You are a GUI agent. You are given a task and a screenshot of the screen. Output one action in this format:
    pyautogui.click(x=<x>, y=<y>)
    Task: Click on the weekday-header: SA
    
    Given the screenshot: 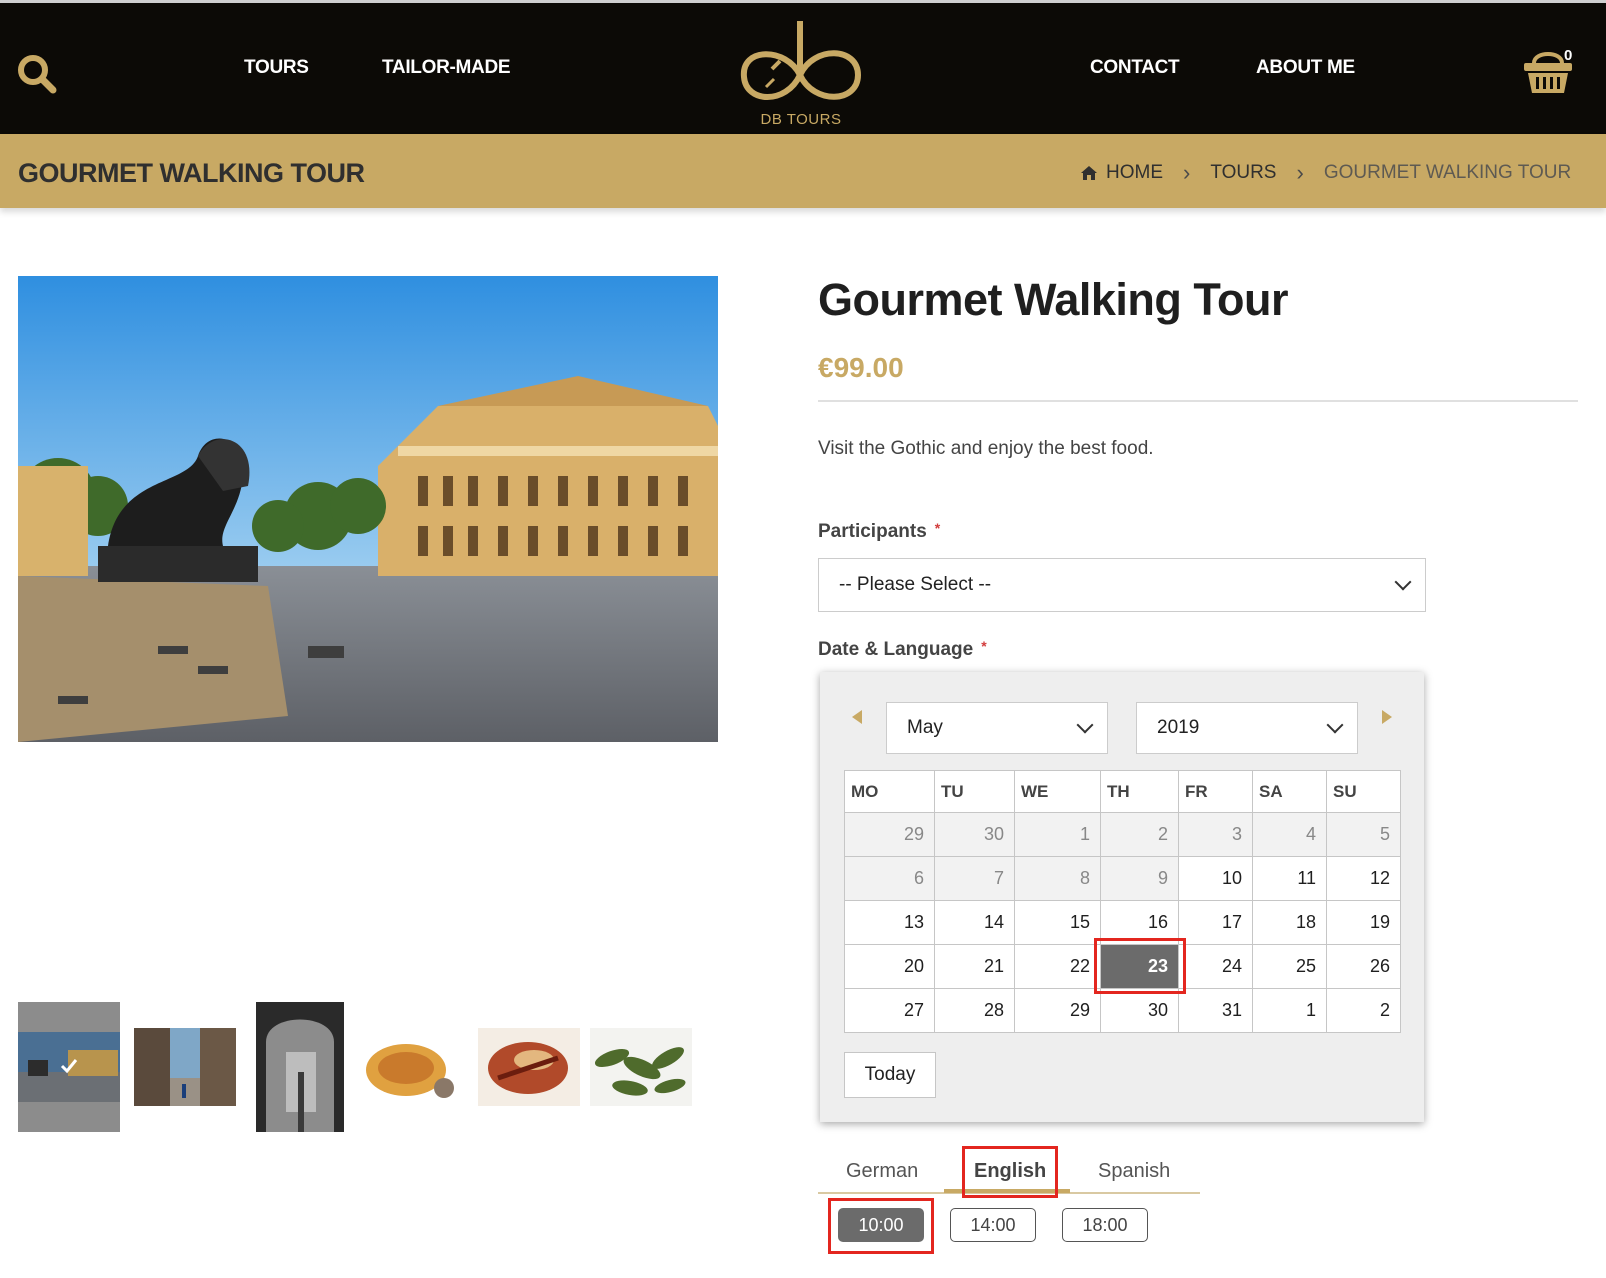 What is the action you would take?
    pyautogui.click(x=1289, y=791)
    